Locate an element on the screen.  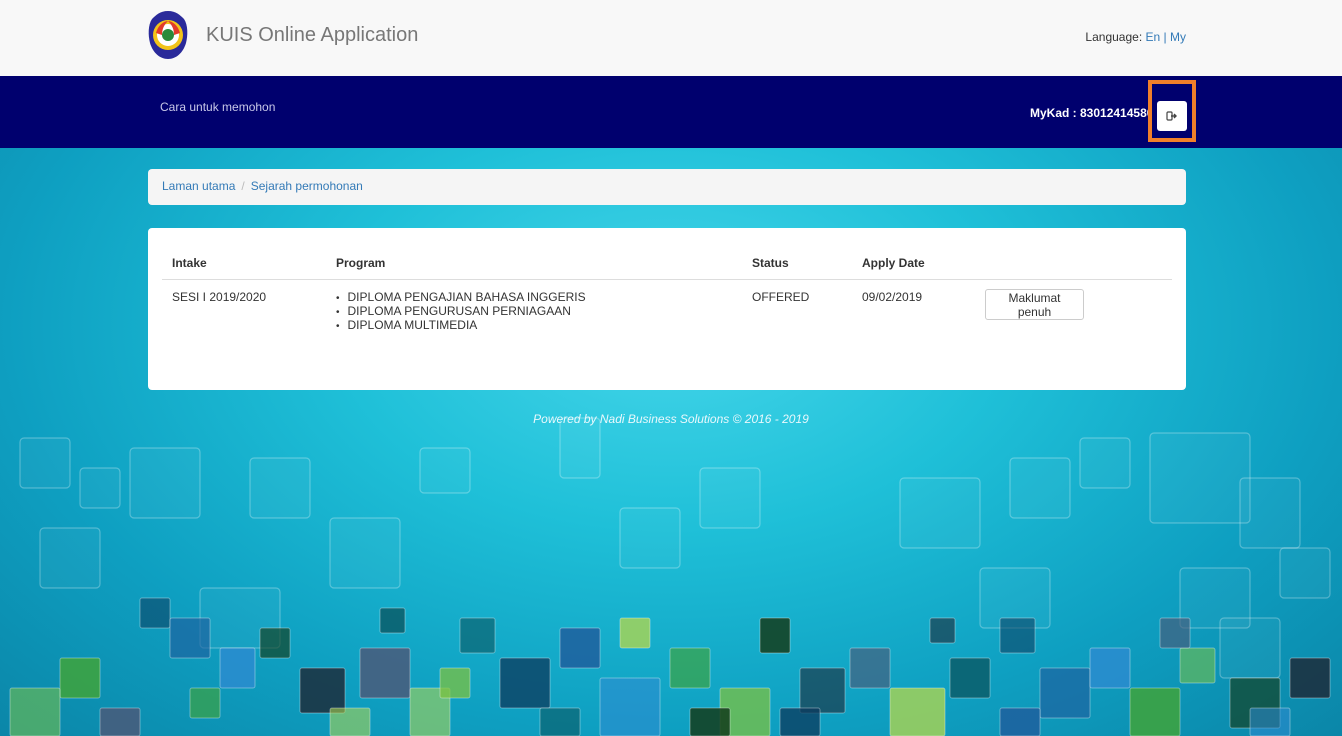
language-switcher: Language: En | My is located at coordinates (1135, 37).